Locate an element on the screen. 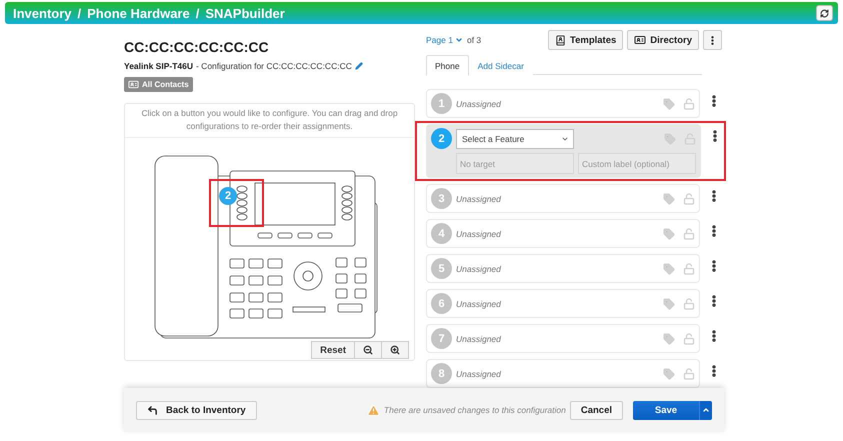 This screenshot has width=843, height=441. key-row: 5 Unassigned is located at coordinates (563, 268).